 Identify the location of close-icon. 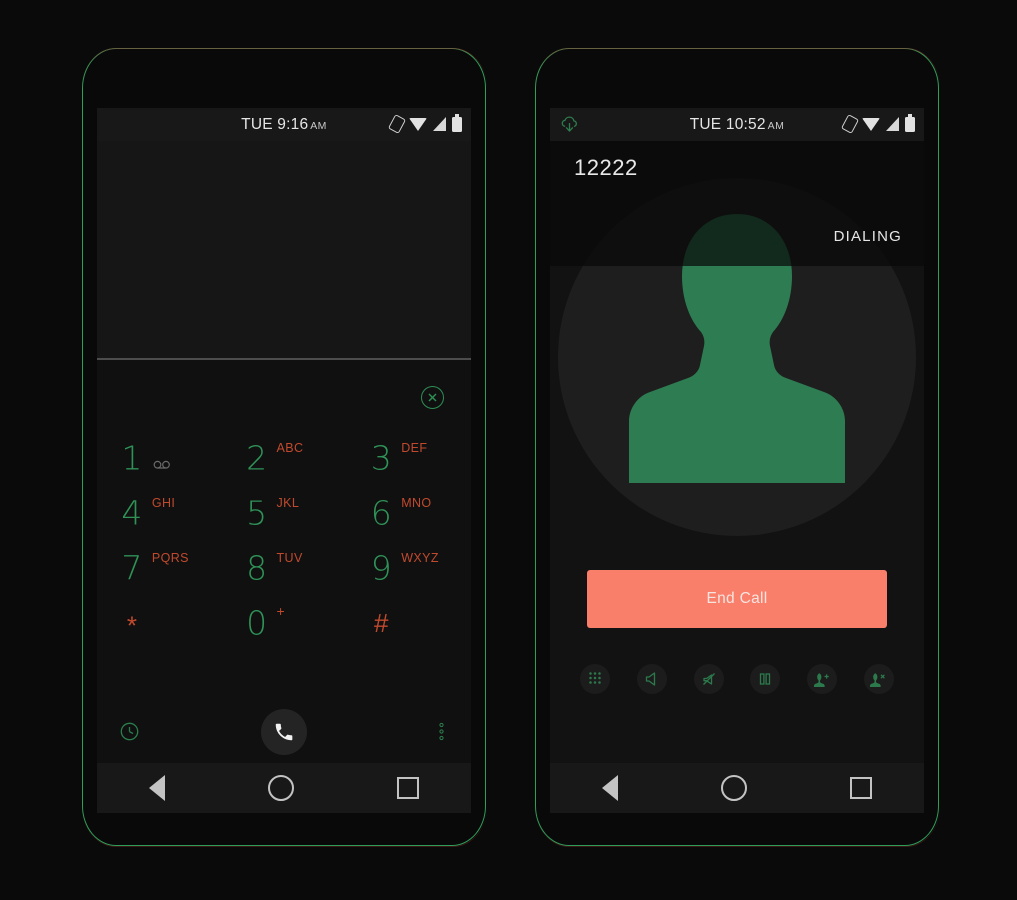
(432, 397).